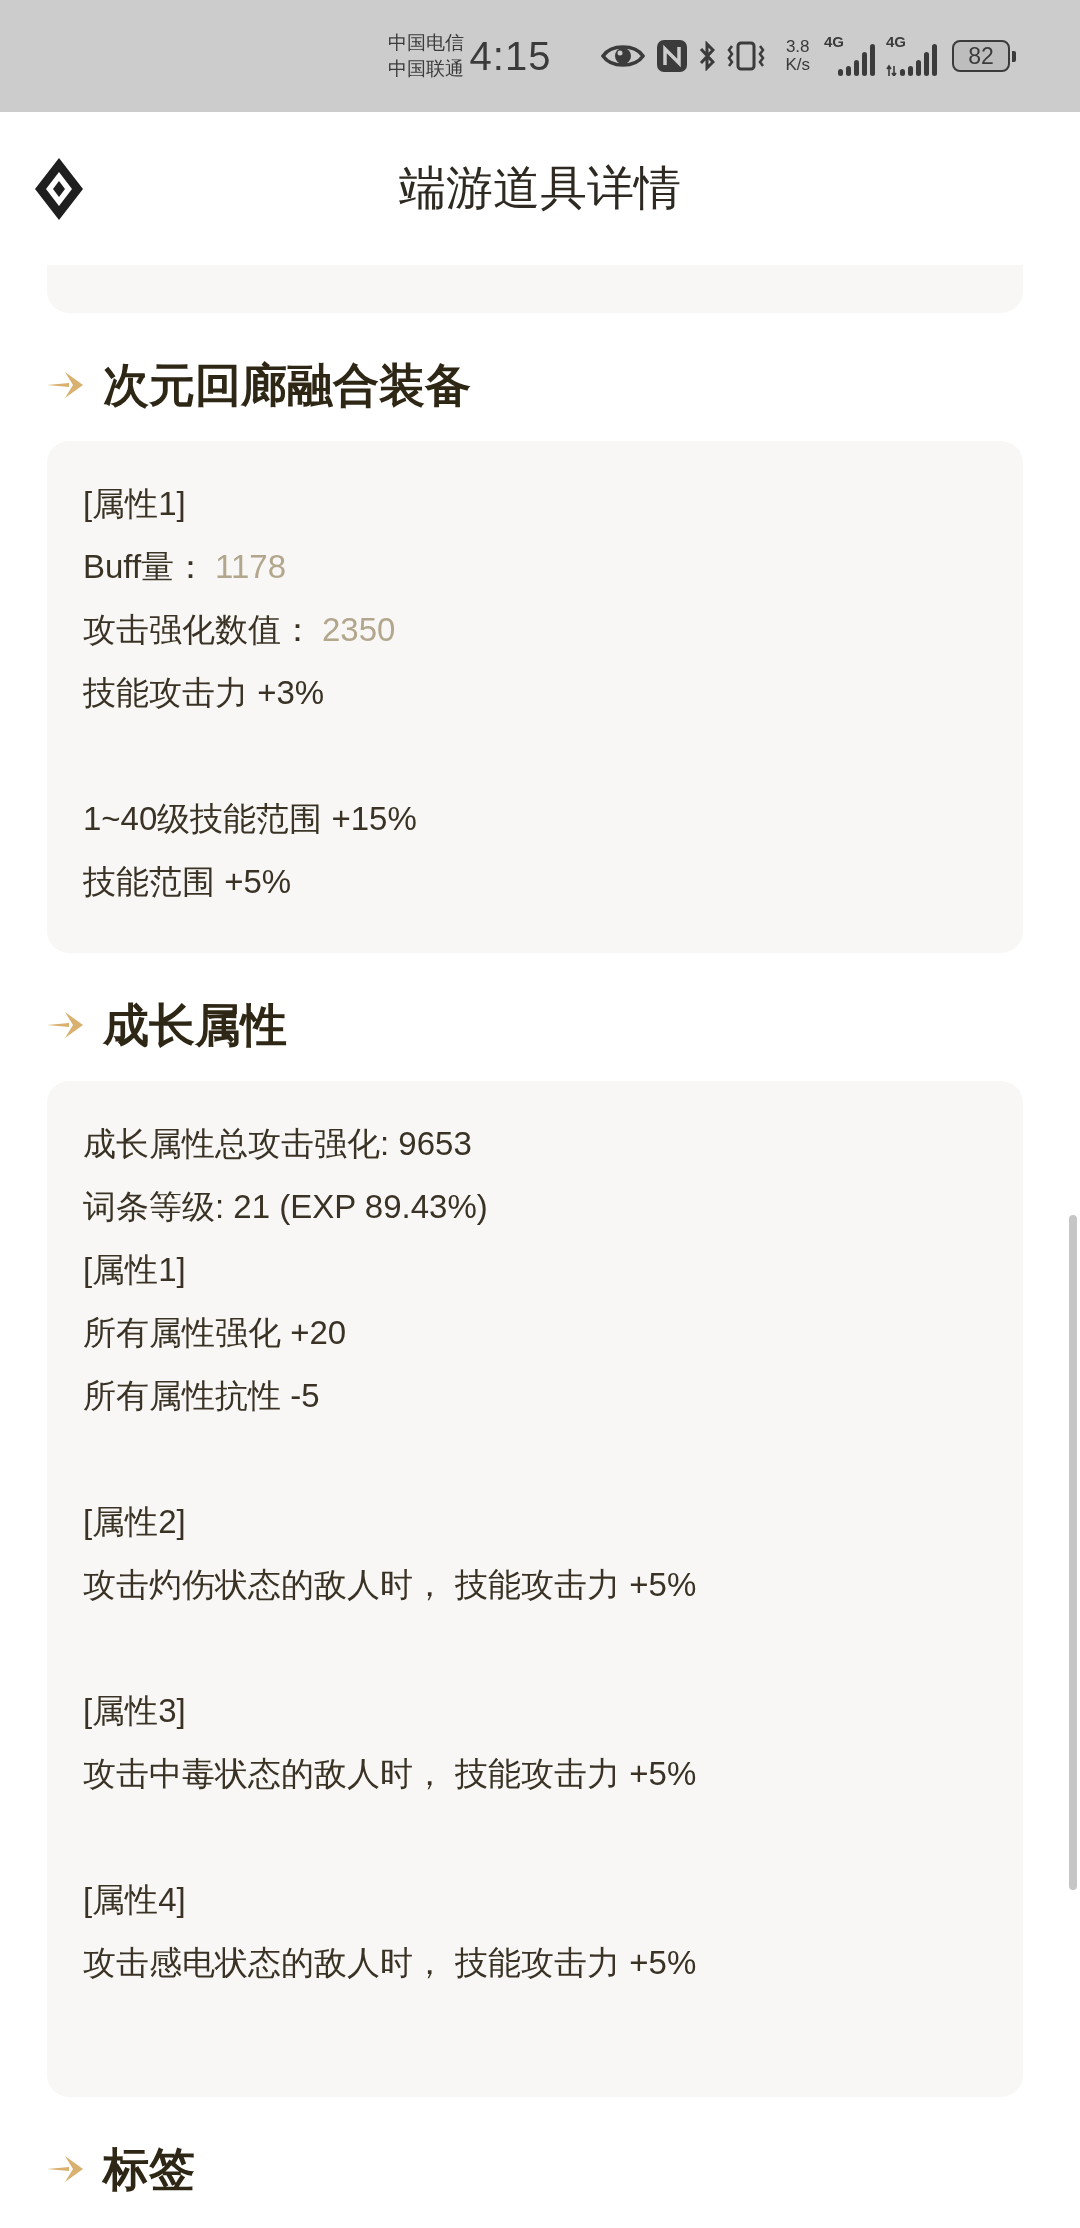  I want to click on network-speed: 3.8, so click(797, 47).